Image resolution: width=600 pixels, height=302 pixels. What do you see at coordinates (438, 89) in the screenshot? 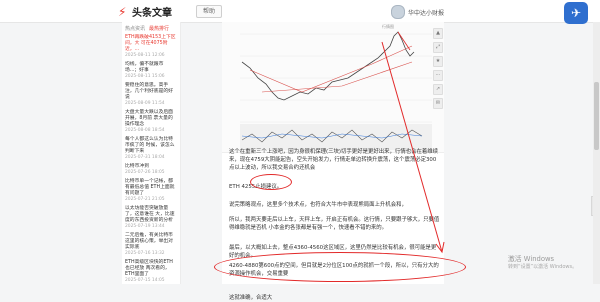
I see `share-icon: ↗` at bounding box center [438, 89].